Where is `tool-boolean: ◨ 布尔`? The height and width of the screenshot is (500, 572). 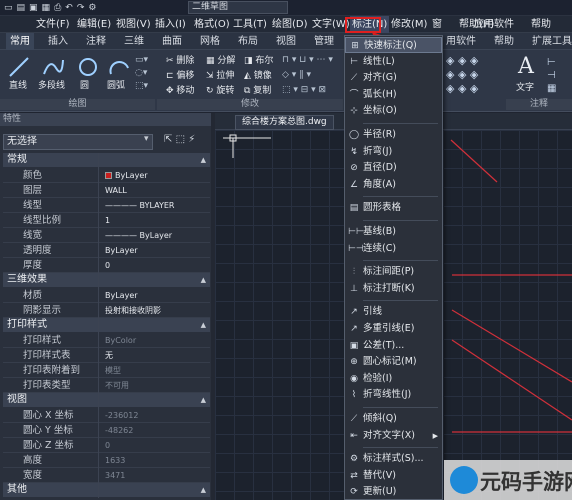
tool-boolean: ◨ 布尔 is located at coordinates (258, 59).